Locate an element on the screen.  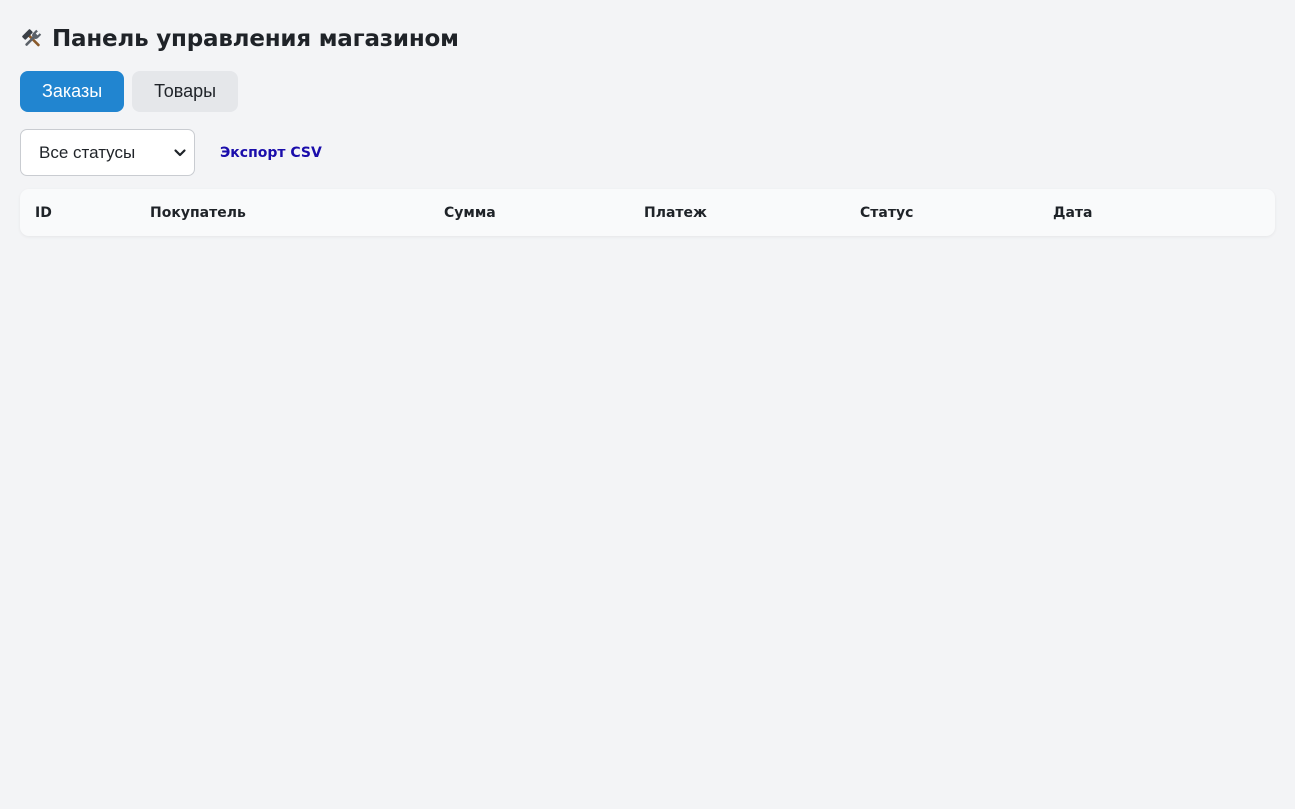
chevron-down-icon is located at coordinates (180, 153).